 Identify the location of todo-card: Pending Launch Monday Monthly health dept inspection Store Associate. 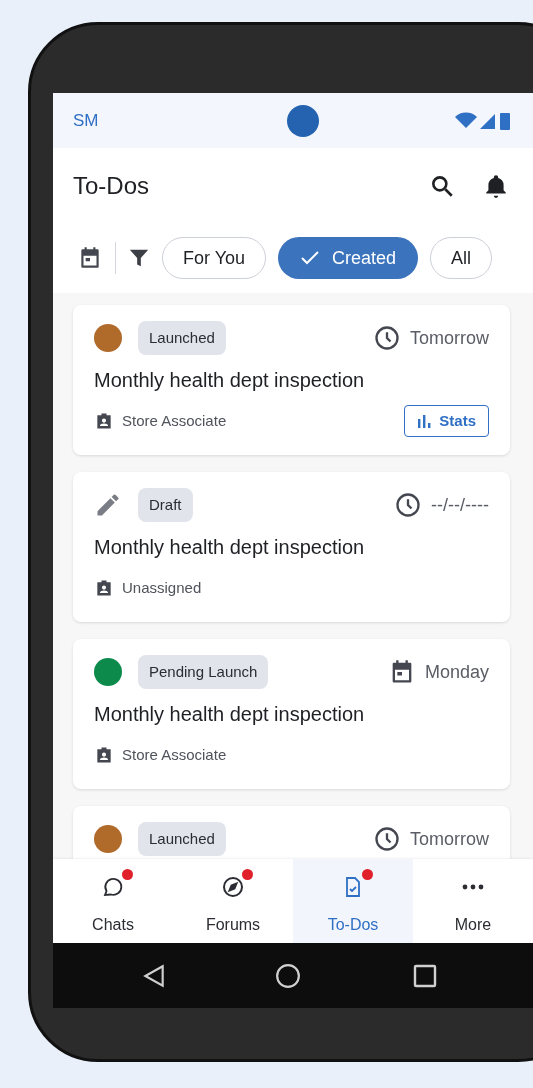
(291, 714).